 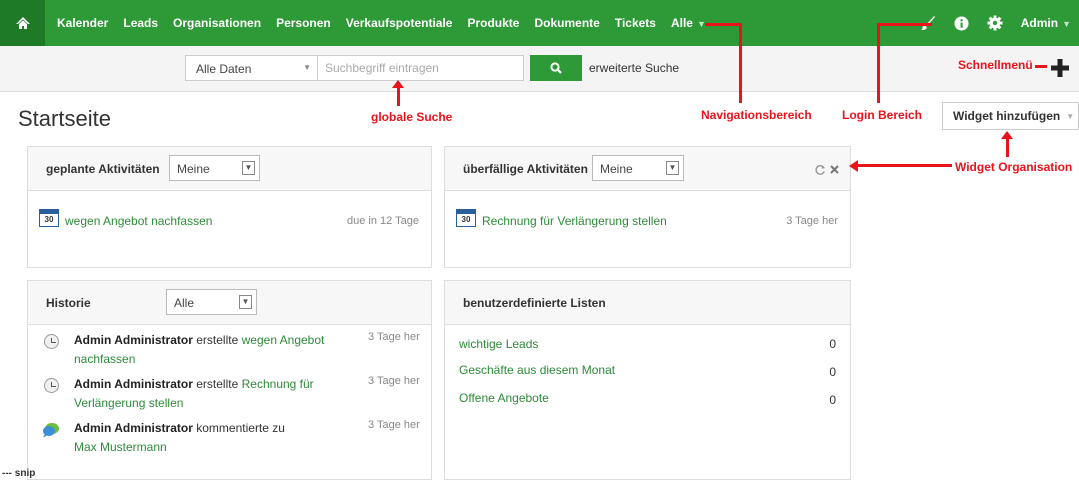 What do you see at coordinates (534, 303) in the screenshot?
I see `widget-title: benutzerdefinierte Listen` at bounding box center [534, 303].